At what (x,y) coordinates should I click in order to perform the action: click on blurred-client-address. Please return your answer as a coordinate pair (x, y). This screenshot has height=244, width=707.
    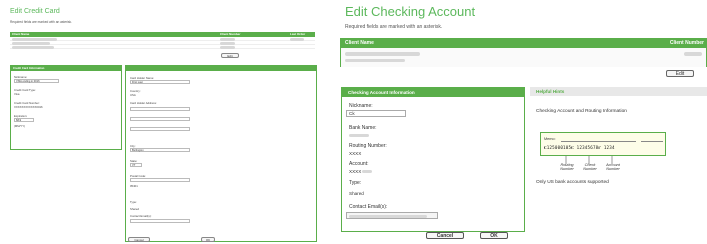
    Looking at the image, I should click on (375, 60).